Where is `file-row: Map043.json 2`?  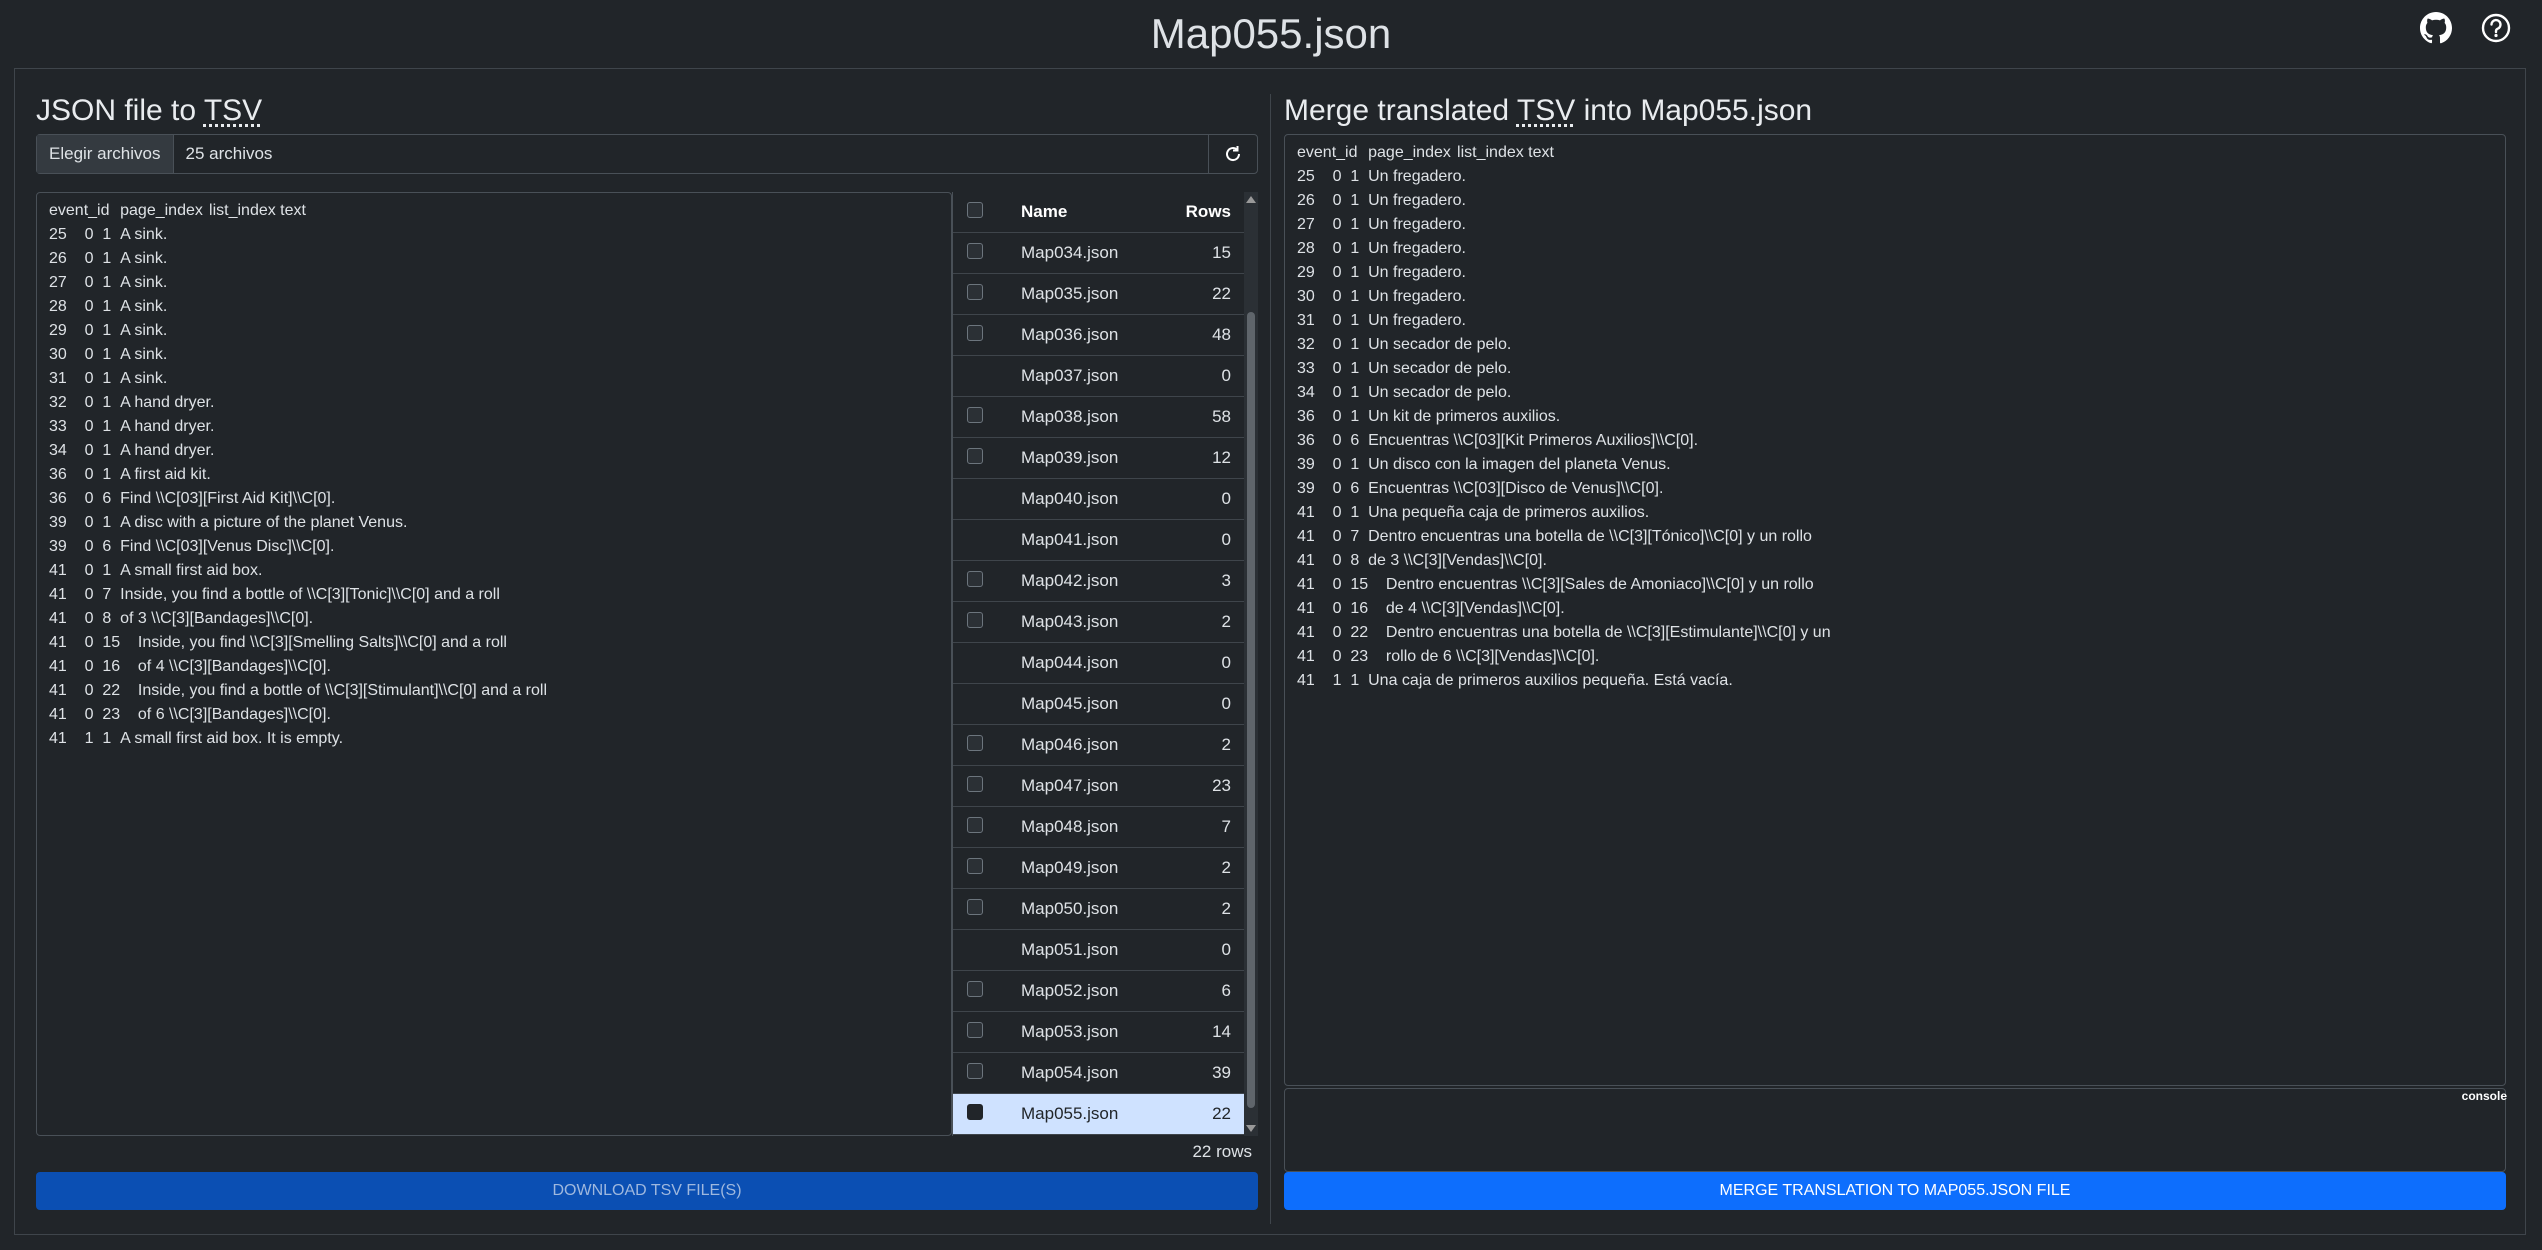
file-row: Map043.json 2 is located at coordinates (1099, 622).